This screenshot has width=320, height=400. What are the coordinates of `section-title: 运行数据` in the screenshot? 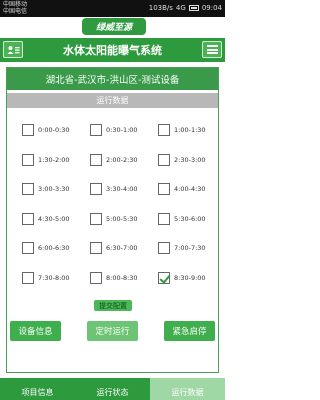 It's located at (112, 100).